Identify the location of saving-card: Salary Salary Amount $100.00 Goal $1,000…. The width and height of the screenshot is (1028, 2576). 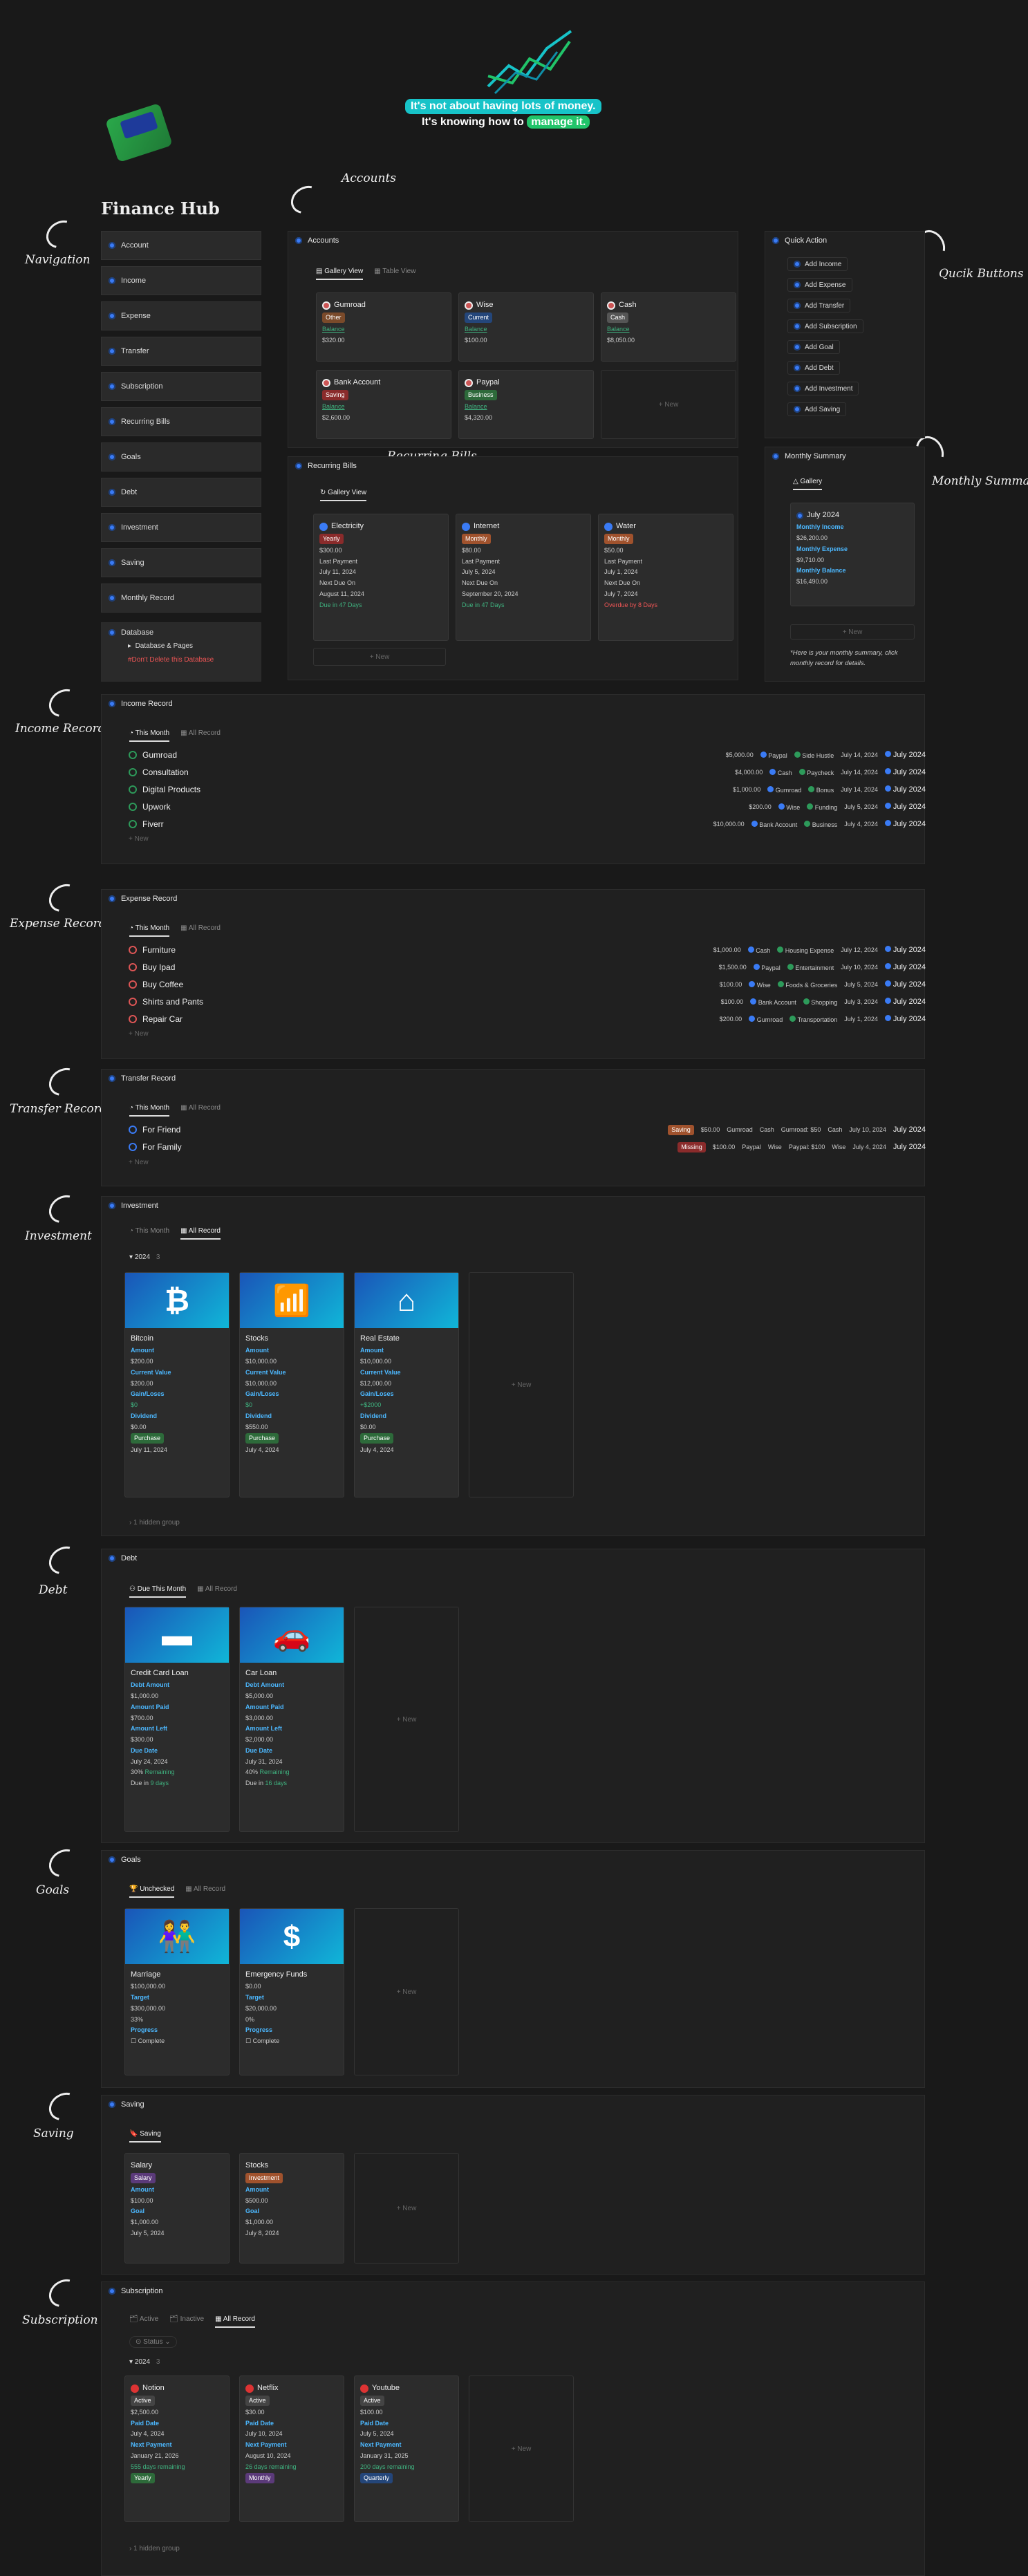
(177, 2208).